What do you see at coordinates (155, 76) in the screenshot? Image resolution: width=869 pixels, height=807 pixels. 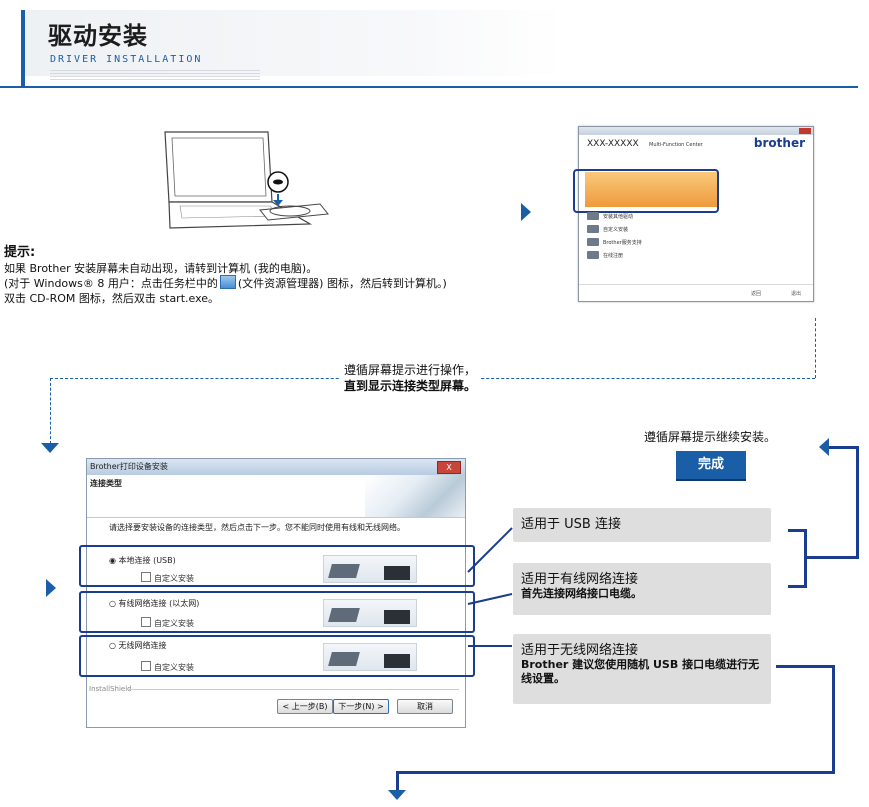 I see `header-fine-print-decoration` at bounding box center [155, 76].